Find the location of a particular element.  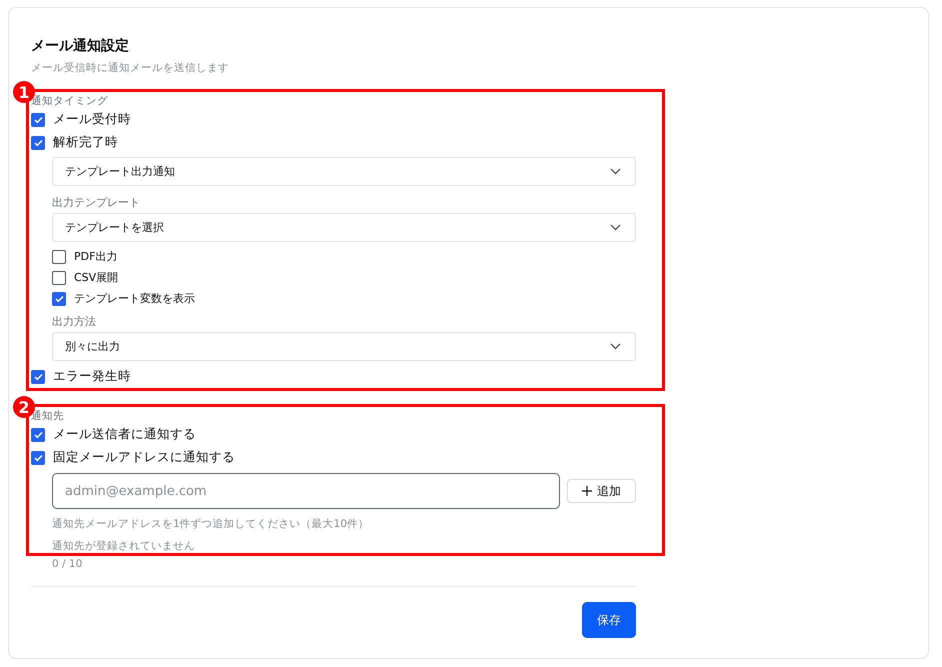

field-label: 出力方法 is located at coordinates (74, 322).